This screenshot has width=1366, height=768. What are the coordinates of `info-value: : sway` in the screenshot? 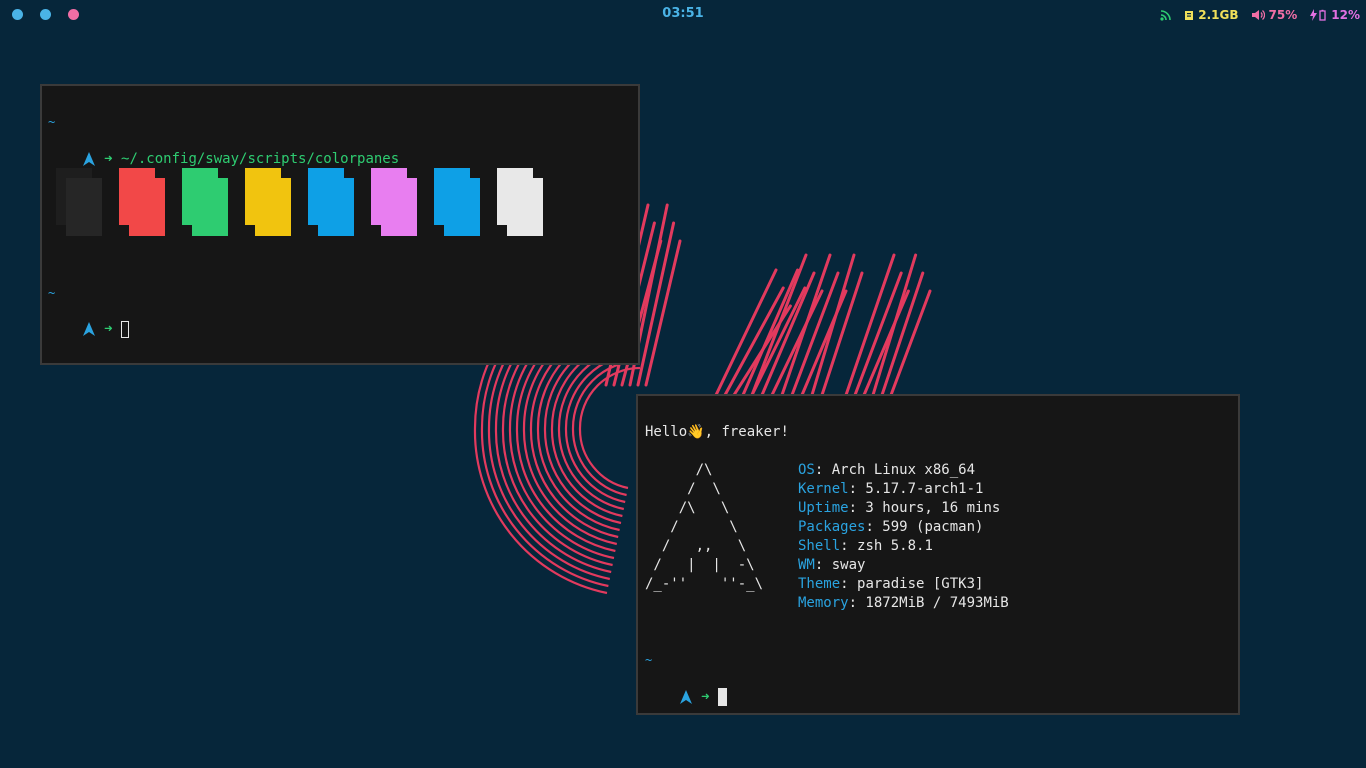 It's located at (840, 565).